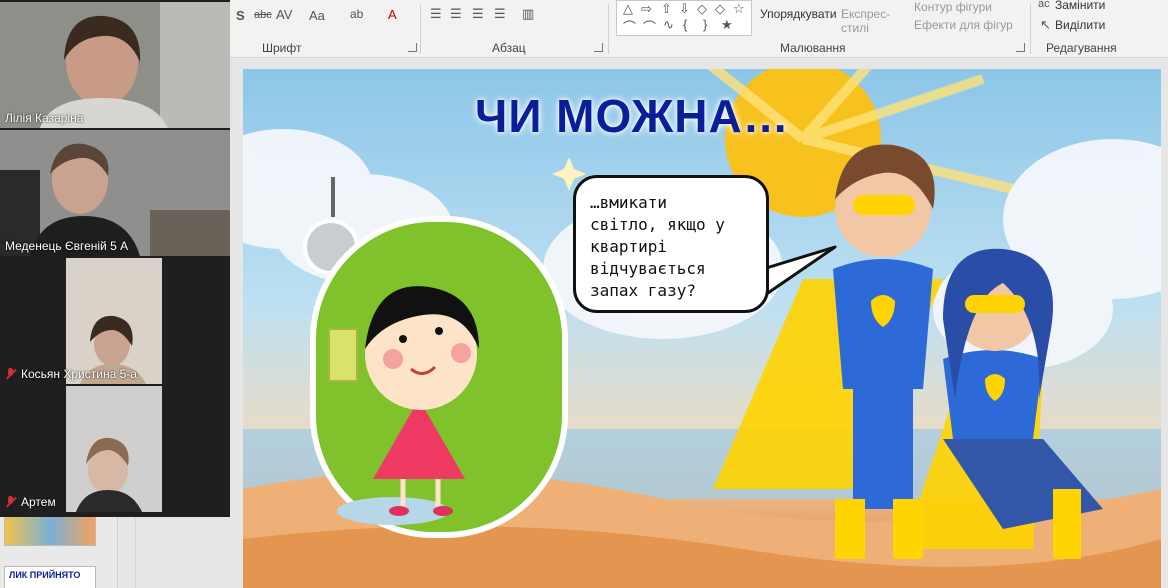 Image resolution: width=1168 pixels, height=588 pixels. What do you see at coordinates (649, 26) in the screenshot?
I see `arc-shape-icon: ⌒` at bounding box center [649, 26].